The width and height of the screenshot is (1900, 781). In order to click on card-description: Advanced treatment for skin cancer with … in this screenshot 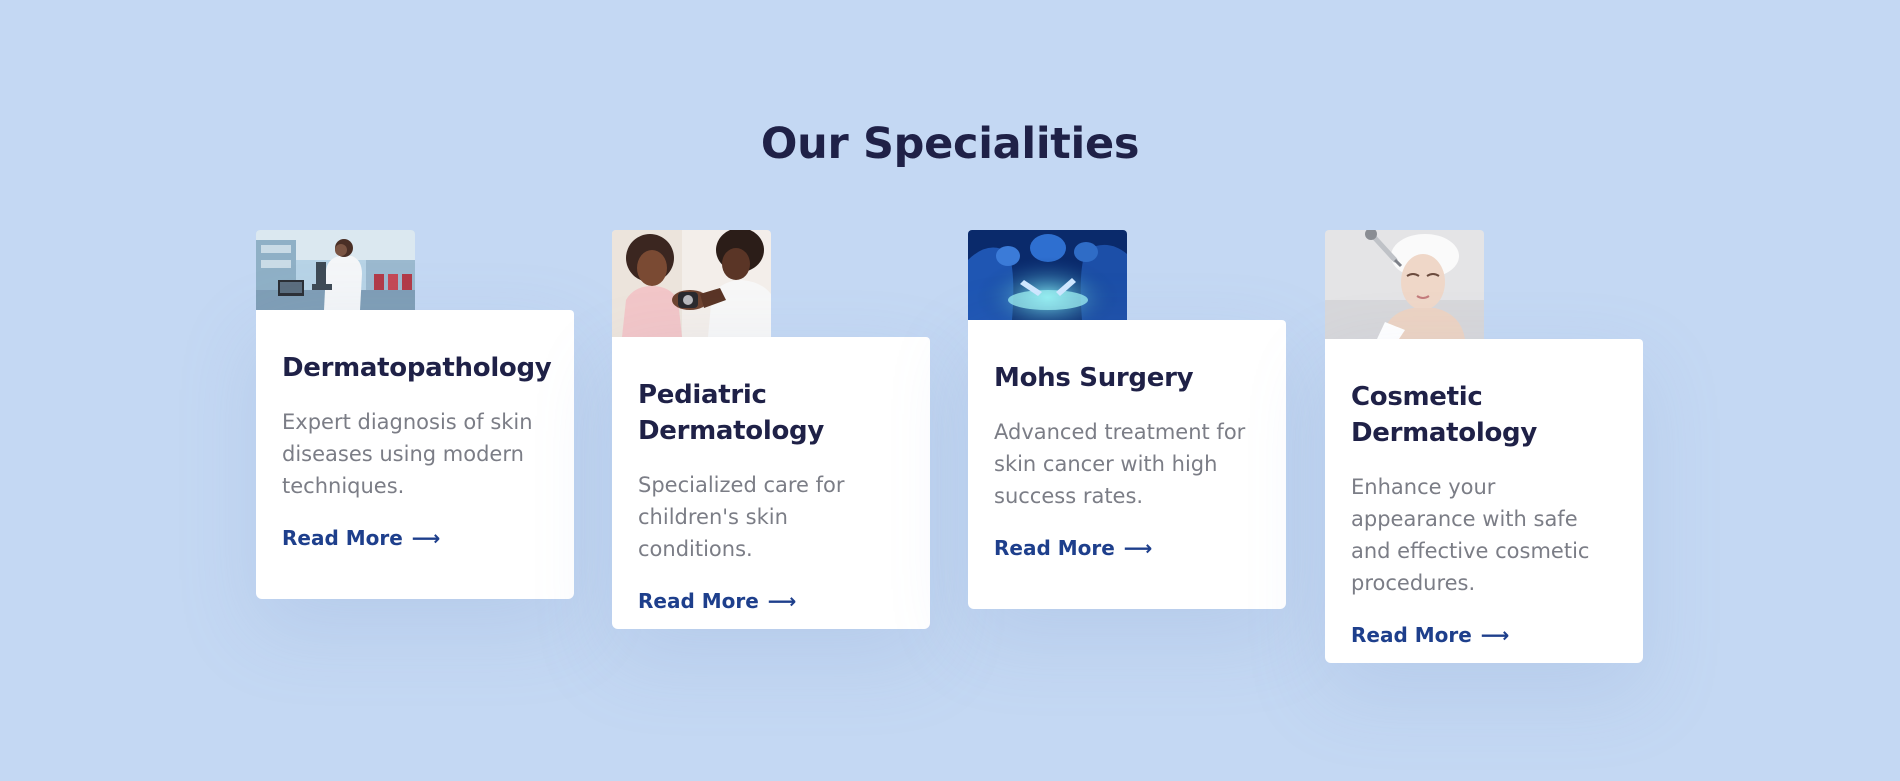, I will do `click(1120, 464)`.